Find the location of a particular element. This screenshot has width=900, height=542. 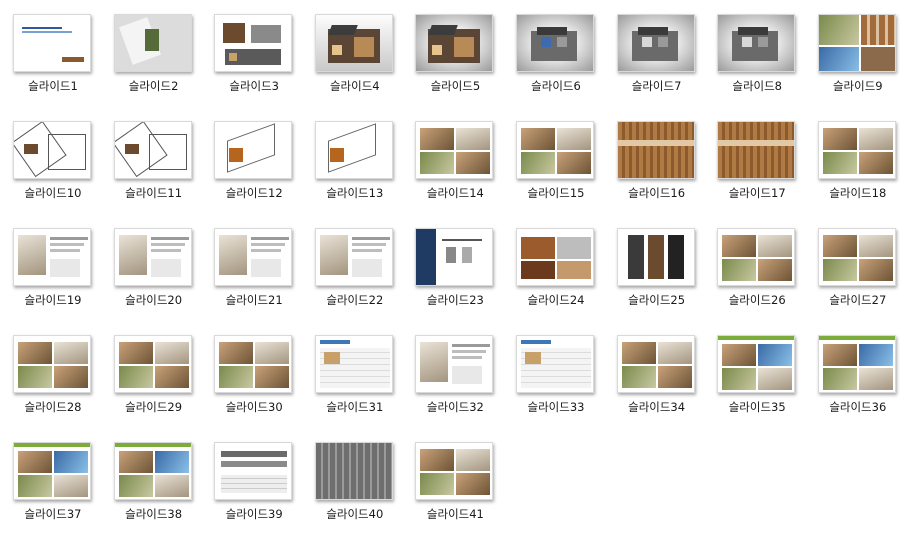

slide-thumbnail-item: 슬라이드13 is located at coordinates (357, 171).